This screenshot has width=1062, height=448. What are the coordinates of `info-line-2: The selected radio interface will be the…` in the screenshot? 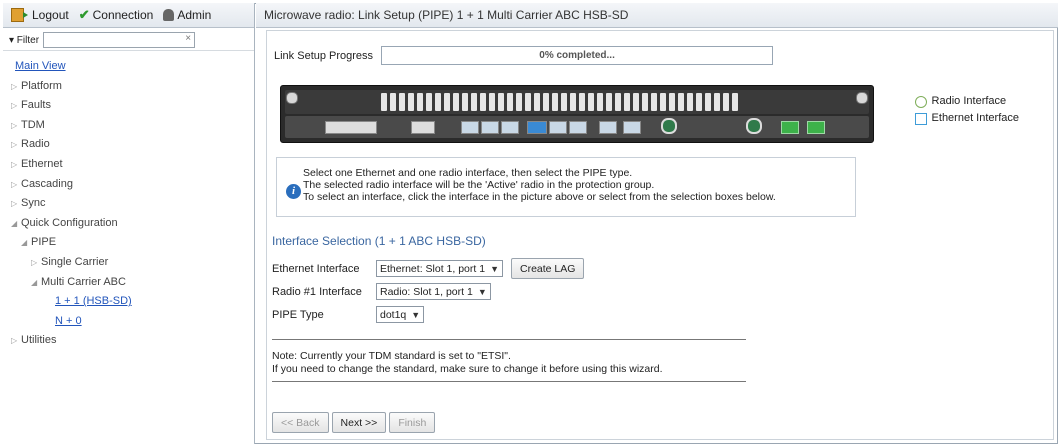 It's located at (479, 185).